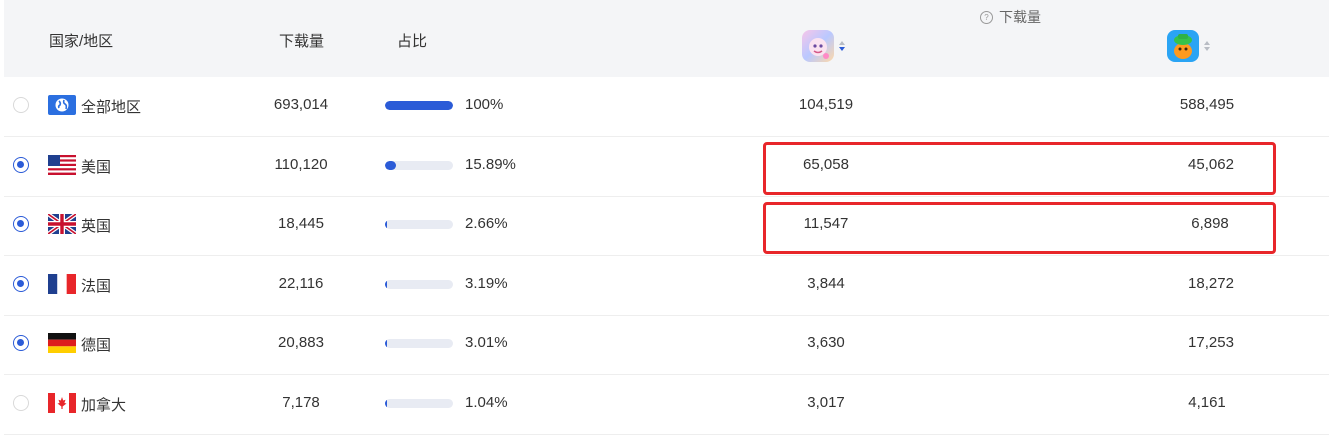 This screenshot has height=436, width=1329. Describe the element at coordinates (301, 164) in the screenshot. I see `downloads-value: 110,120` at that location.